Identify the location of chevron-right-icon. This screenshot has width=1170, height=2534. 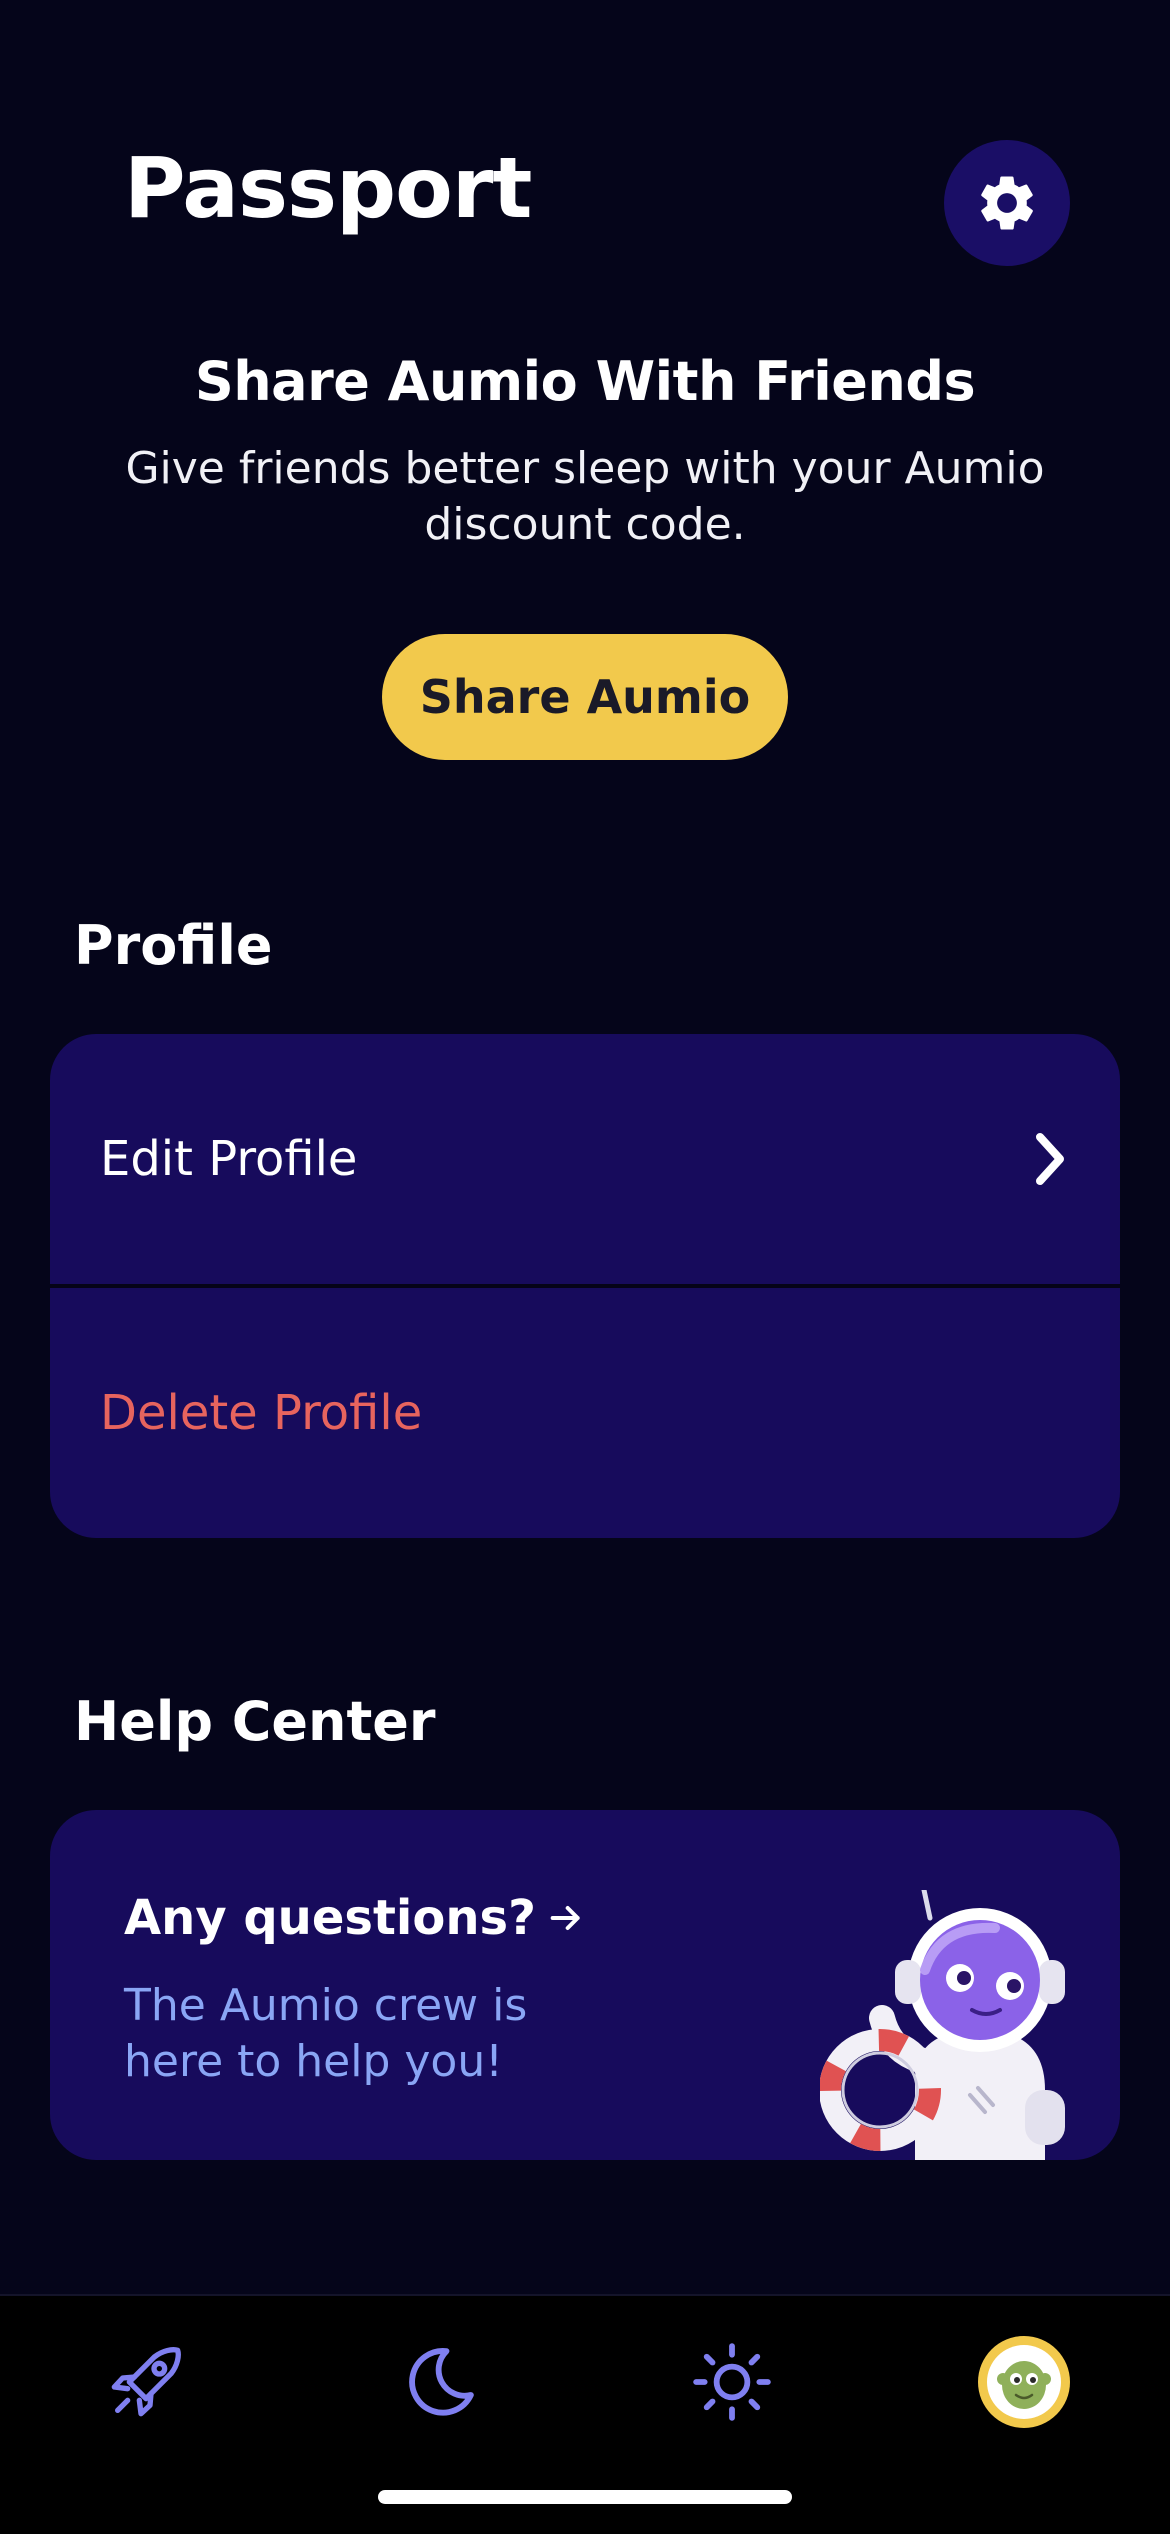
(1050, 1159).